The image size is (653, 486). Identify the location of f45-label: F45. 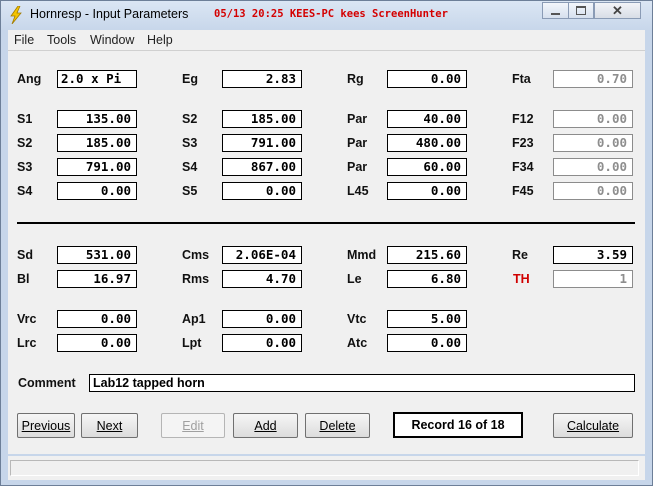
(523, 191).